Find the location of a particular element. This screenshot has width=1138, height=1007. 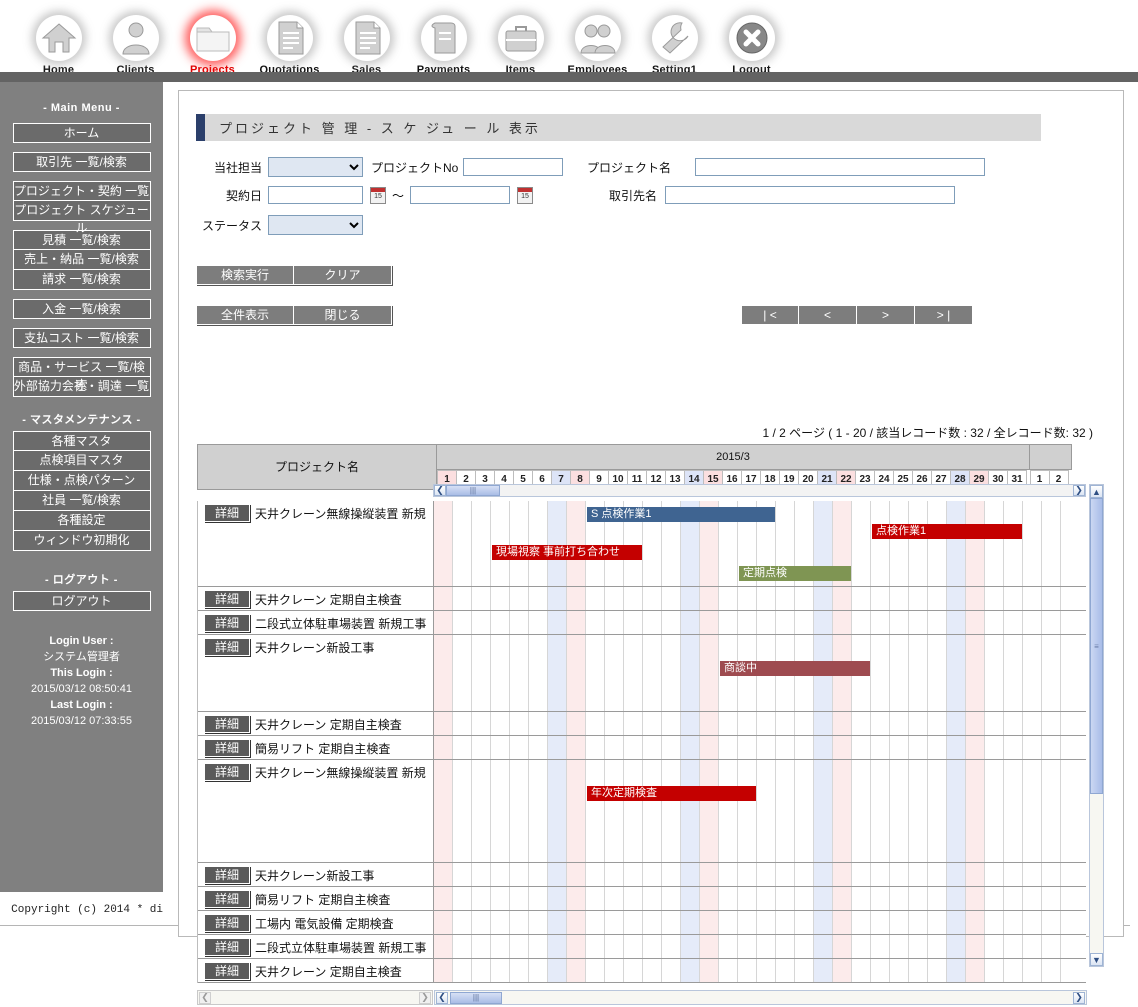

sidebar-item-6-0: 商品・サービス 一覧/検索 is located at coordinates (81, 374).